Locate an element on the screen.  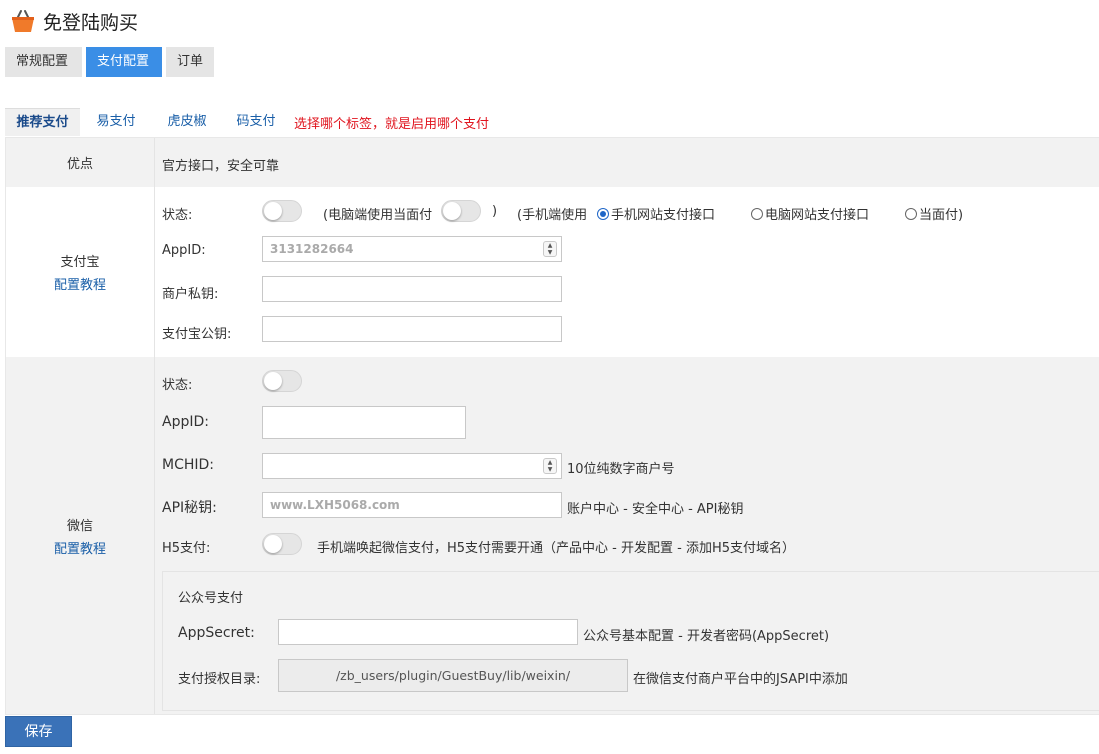
wechat-api-key-note: 账户中心 - 安全中心 - API秘钥 is located at coordinates (655, 509).